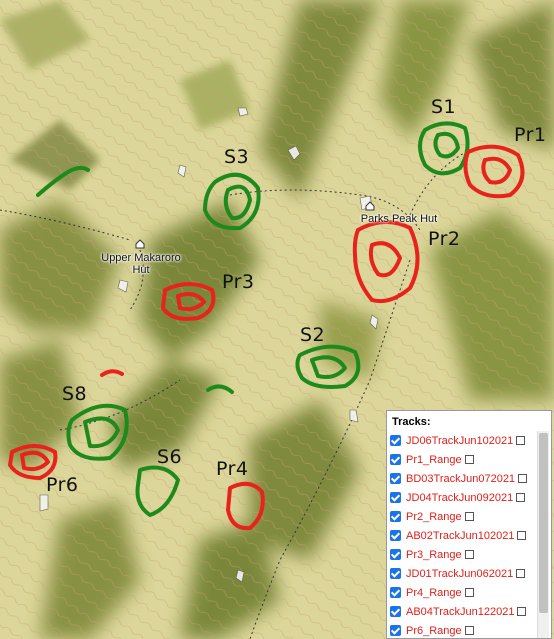  I want to click on hut-name: Parks Peak Hut, so click(399, 219).